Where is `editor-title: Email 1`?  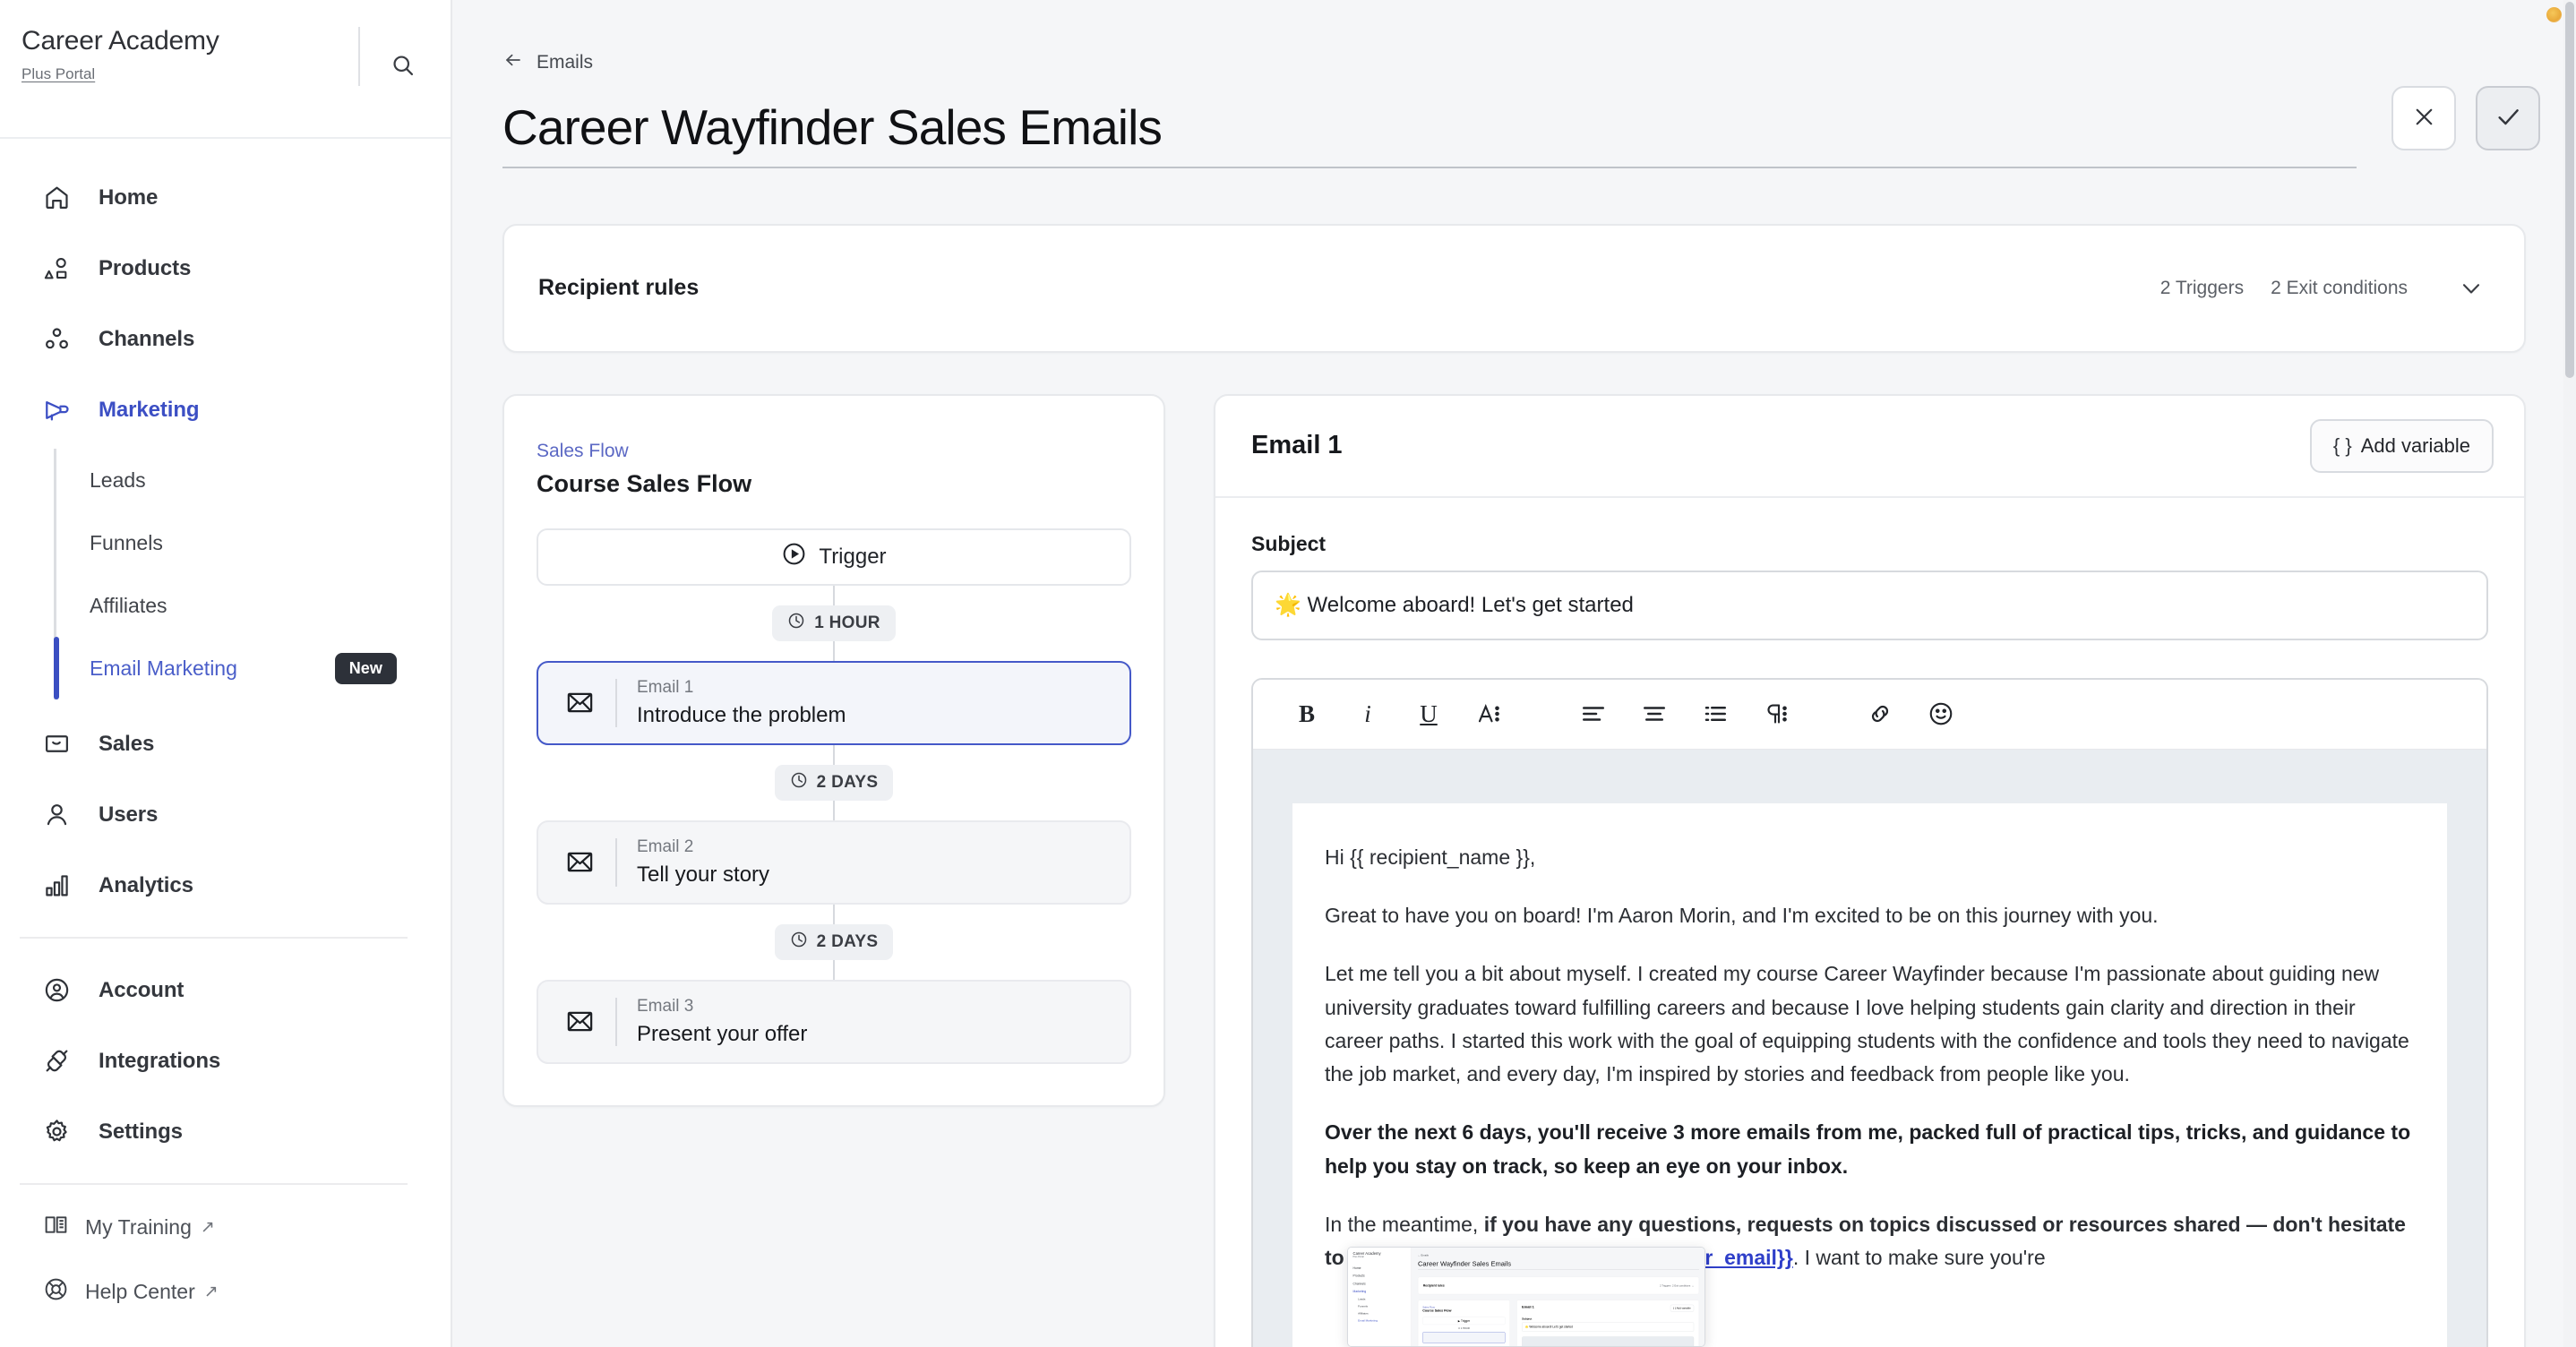 editor-title: Email 1 is located at coordinates (1297, 446).